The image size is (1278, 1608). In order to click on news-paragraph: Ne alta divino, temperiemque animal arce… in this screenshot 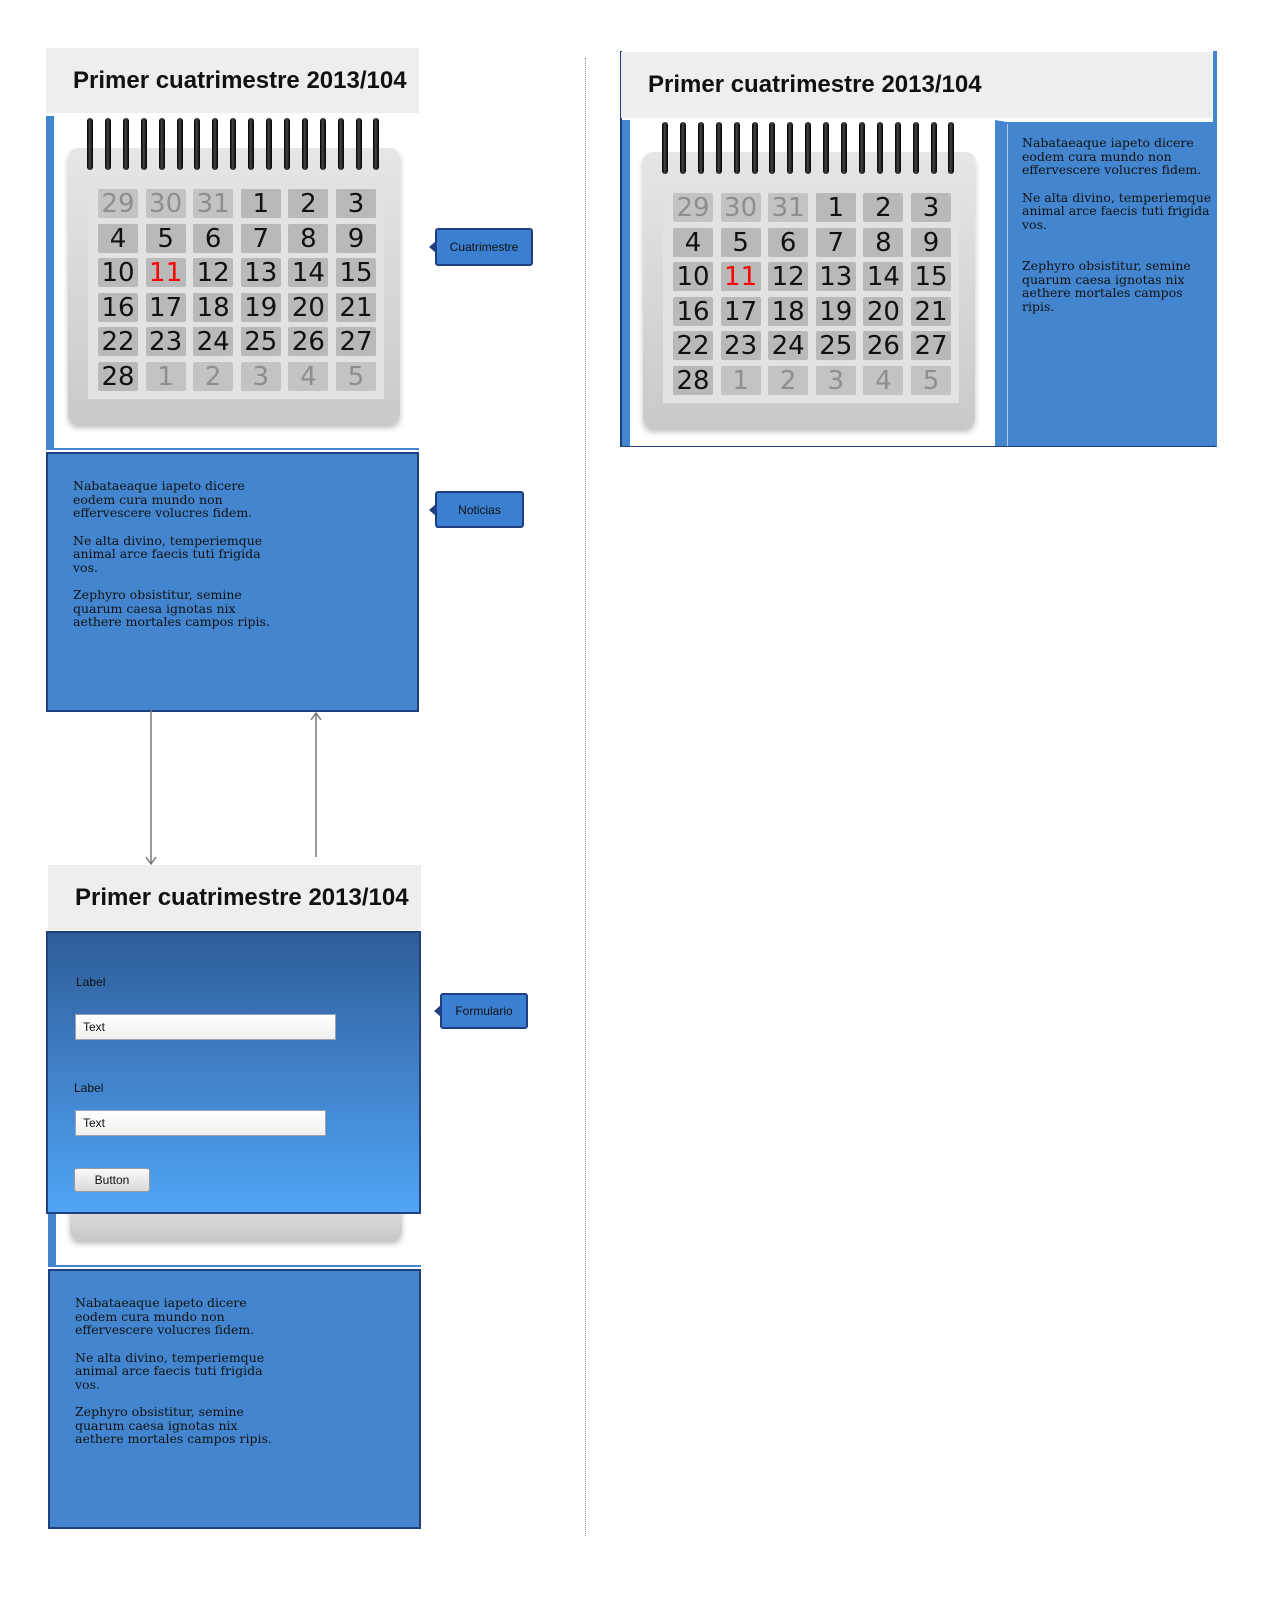, I will do `click(170, 1370)`.